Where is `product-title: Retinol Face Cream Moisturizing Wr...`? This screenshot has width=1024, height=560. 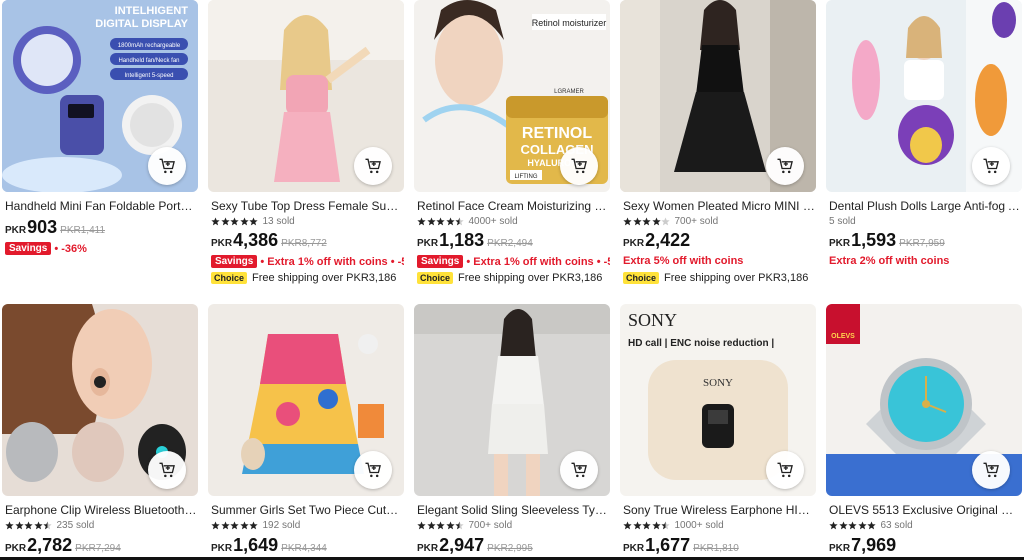
product-title: Retinol Face Cream Moisturizing Wr... is located at coordinates (513, 206).